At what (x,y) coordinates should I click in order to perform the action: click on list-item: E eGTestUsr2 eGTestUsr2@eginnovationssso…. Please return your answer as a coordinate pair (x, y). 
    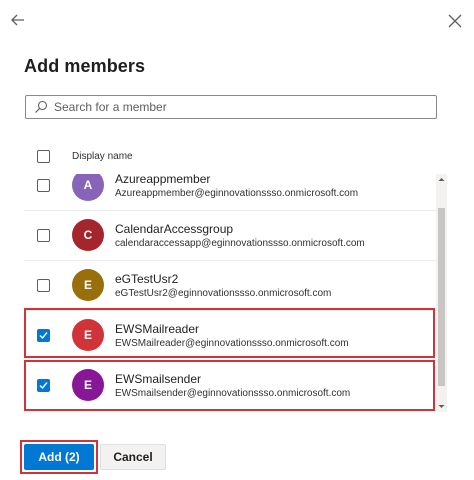
    Looking at the image, I should click on (230, 286).